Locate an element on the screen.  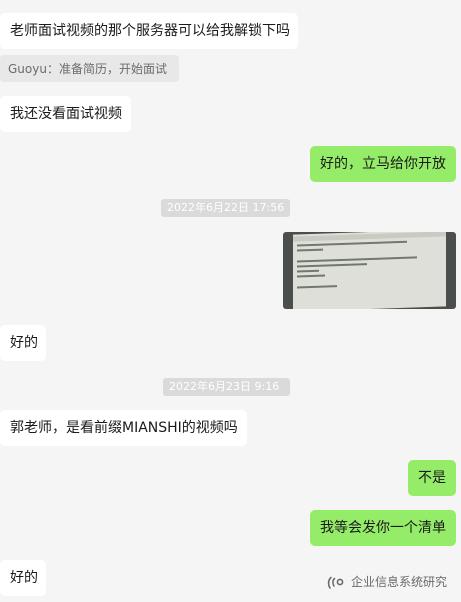
message-bubble-will-open: 好的，立马给你开放 is located at coordinates (383, 164).